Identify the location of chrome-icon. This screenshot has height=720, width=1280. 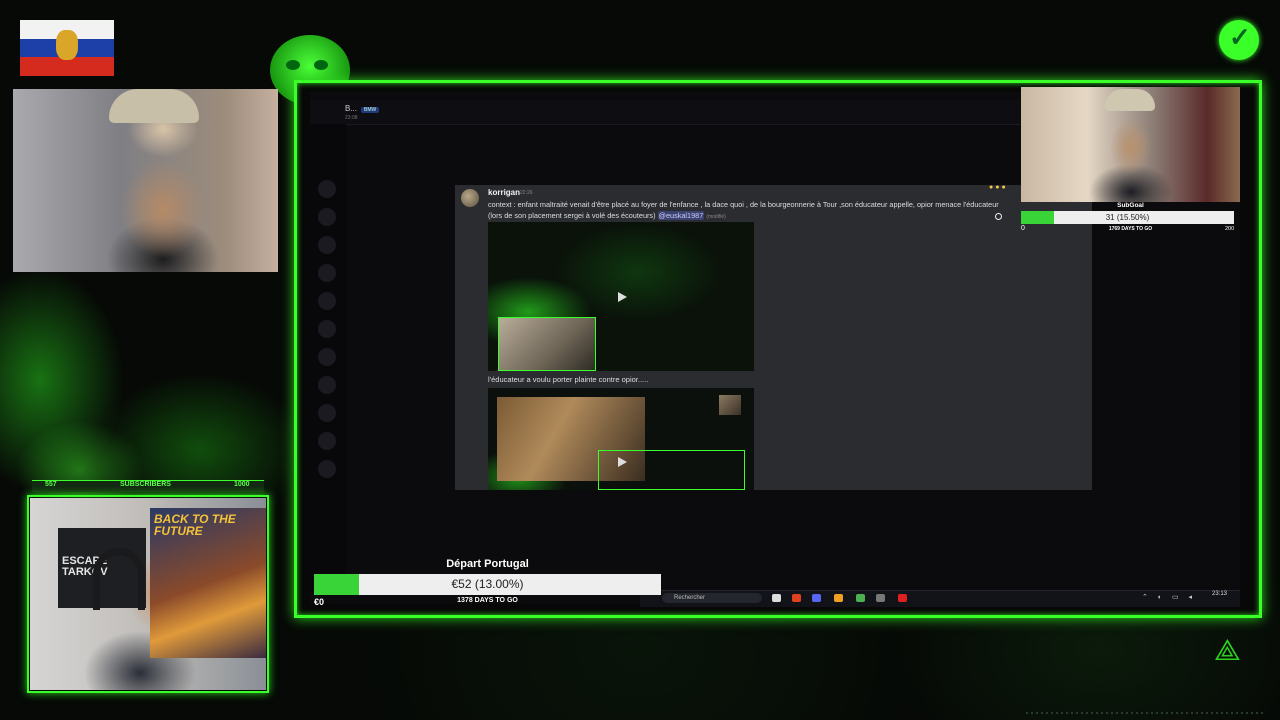
(838, 598).